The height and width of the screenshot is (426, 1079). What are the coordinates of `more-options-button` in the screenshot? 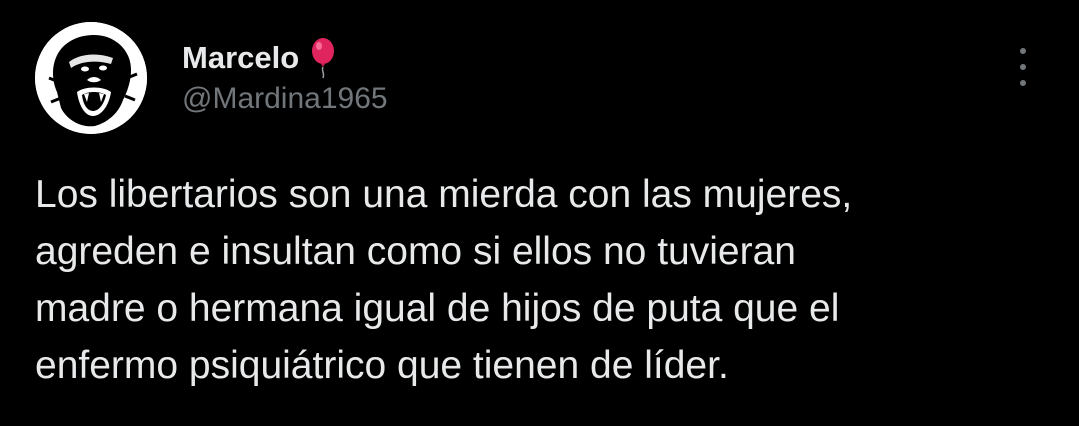 It's located at (1023, 67).